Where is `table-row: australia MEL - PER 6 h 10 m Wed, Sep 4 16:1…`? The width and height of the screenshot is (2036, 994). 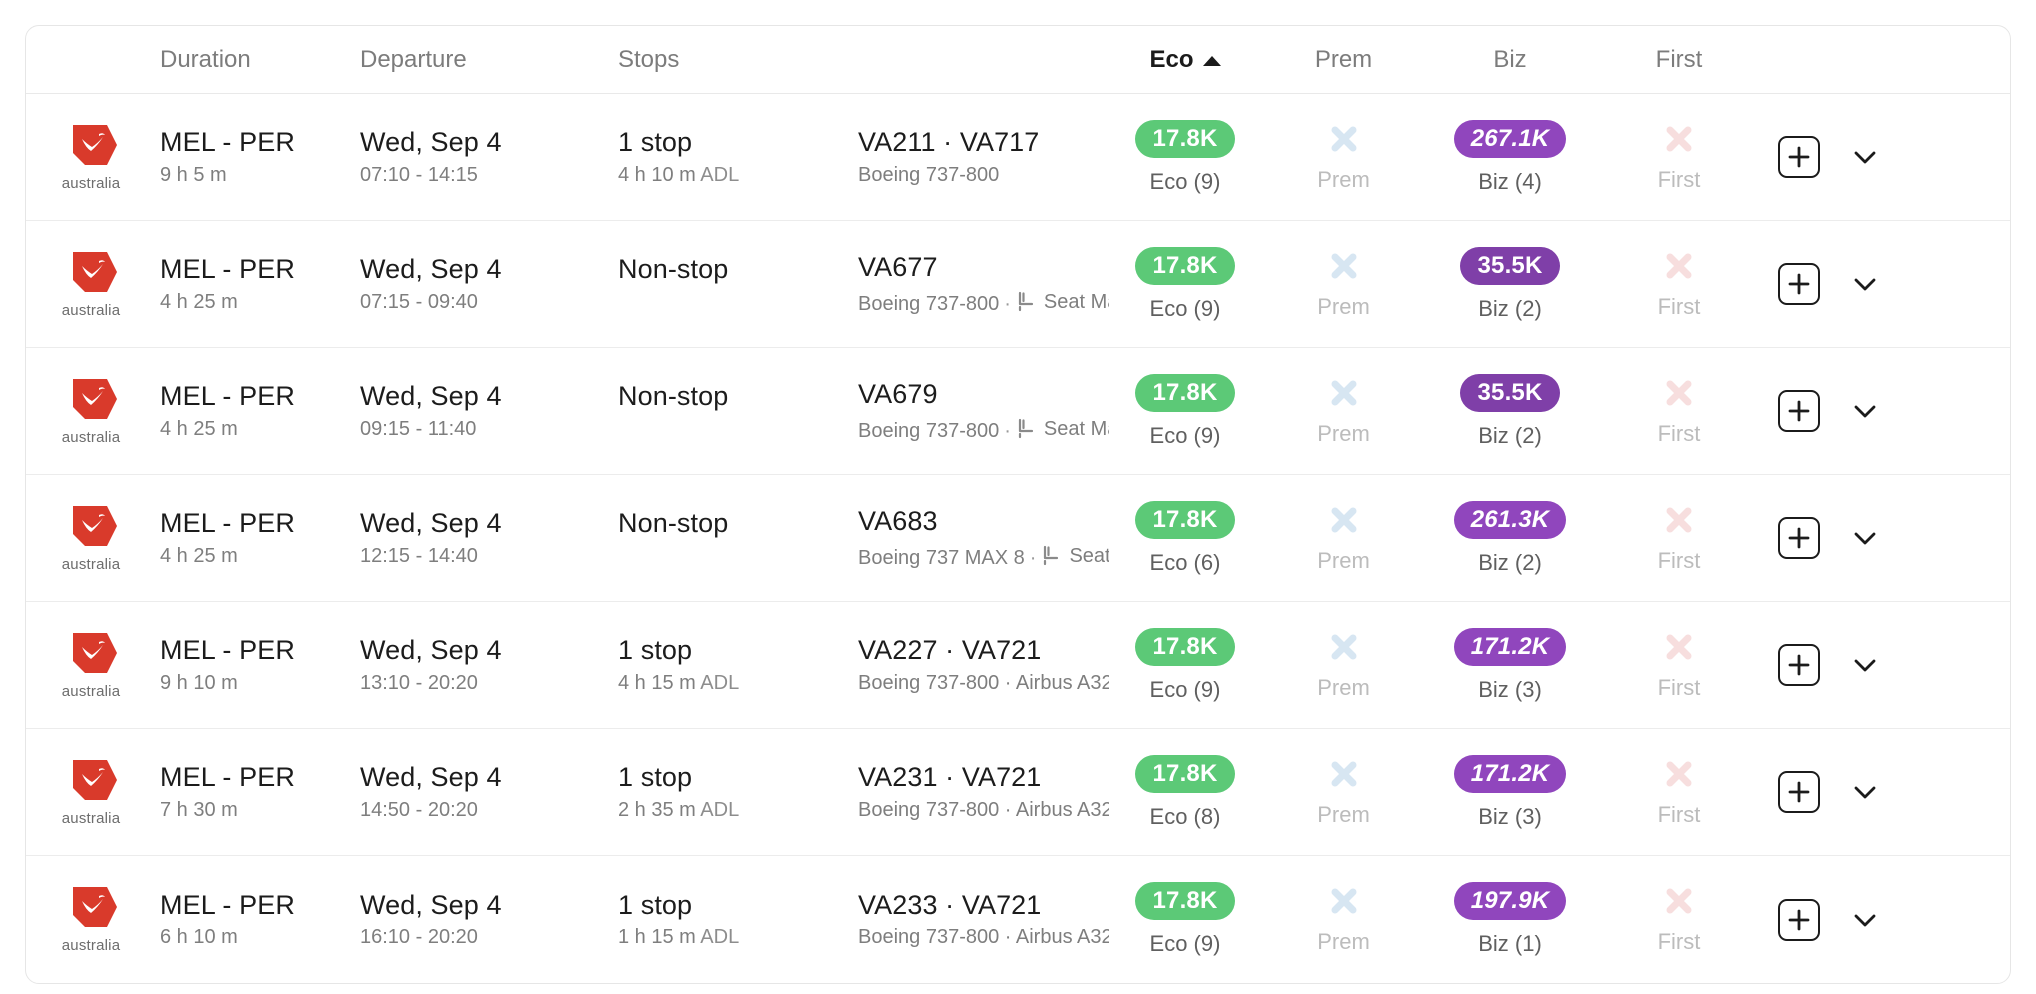 table-row: australia MEL - PER 6 h 10 m Wed, Sep 4 16:1… is located at coordinates (1018, 919).